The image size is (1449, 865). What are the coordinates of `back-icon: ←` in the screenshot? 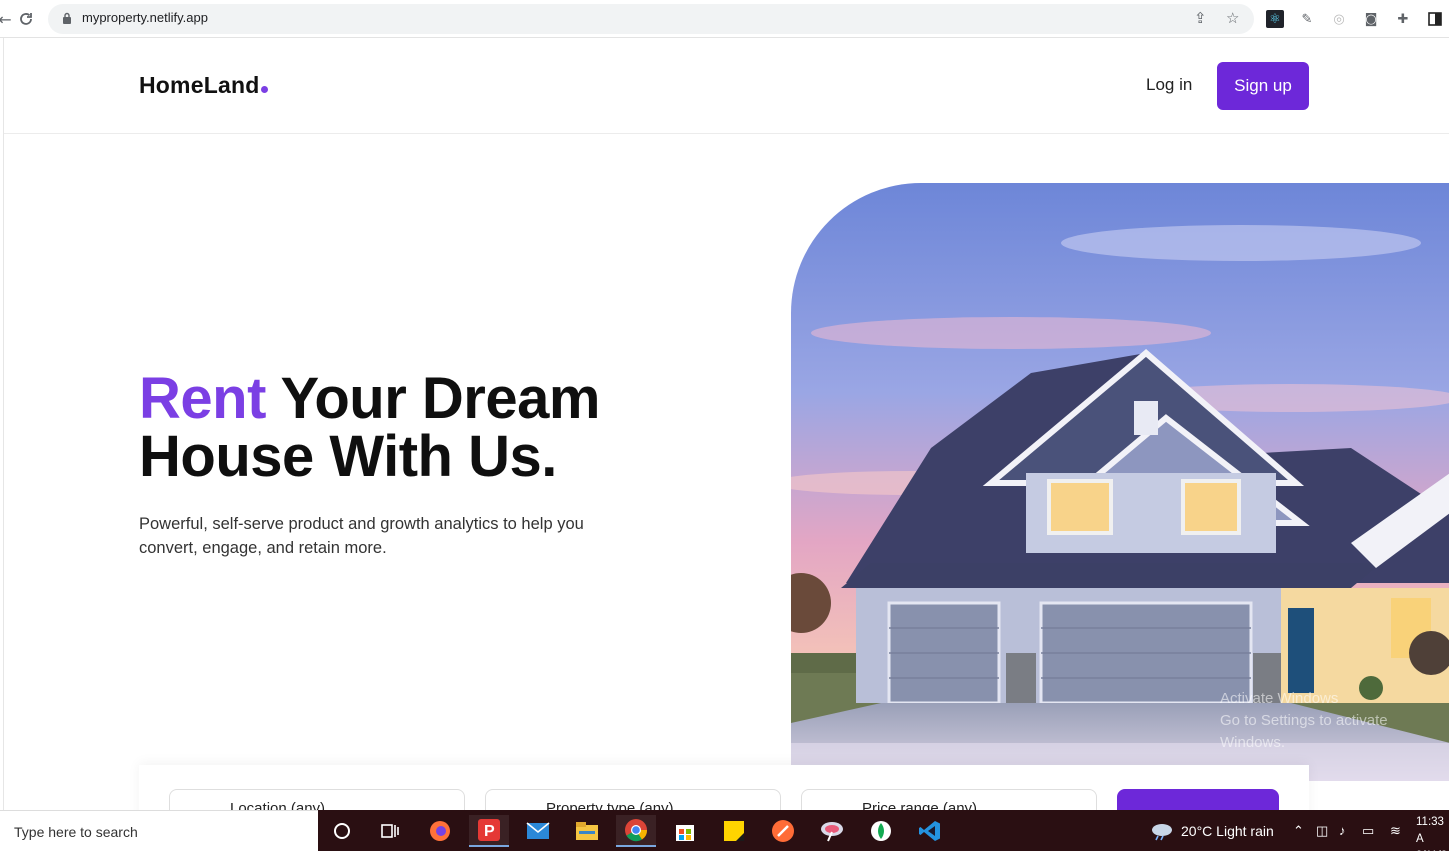 It's located at (8, 19).